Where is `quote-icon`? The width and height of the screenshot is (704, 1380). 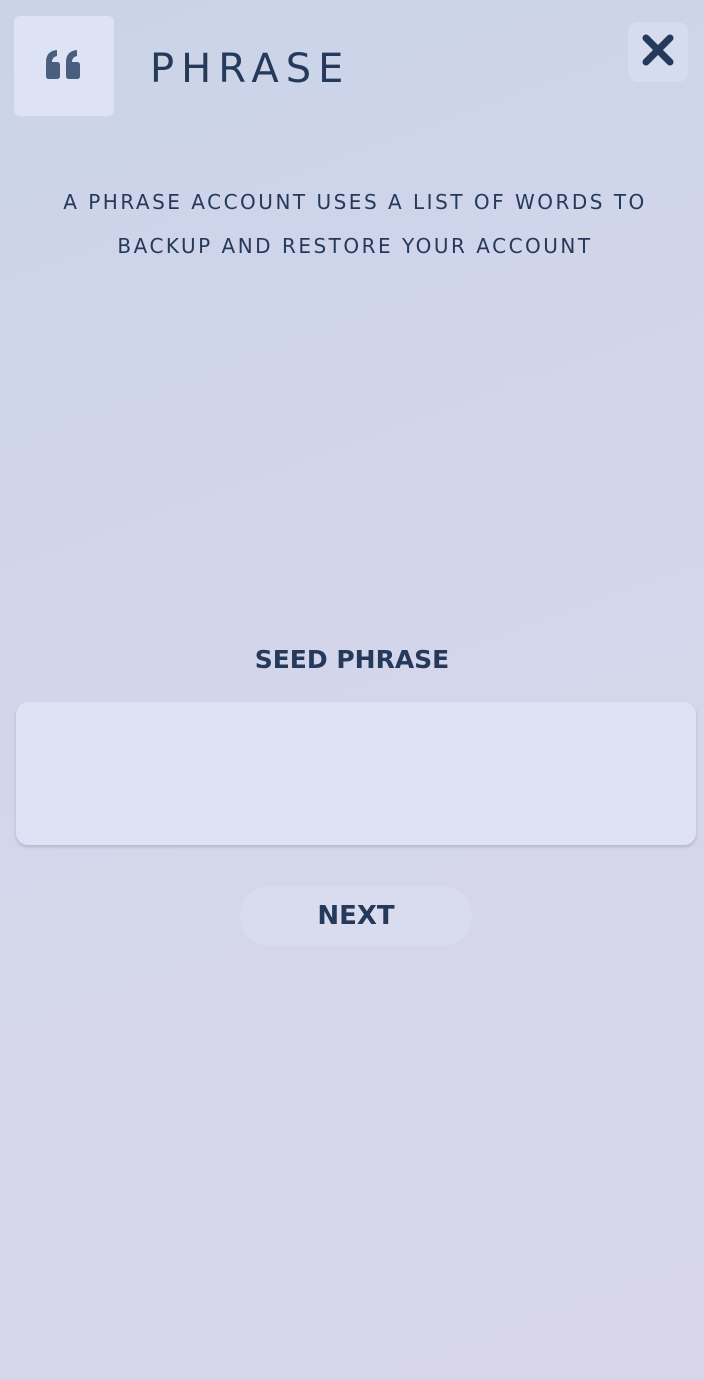
quote-icon is located at coordinates (64, 66).